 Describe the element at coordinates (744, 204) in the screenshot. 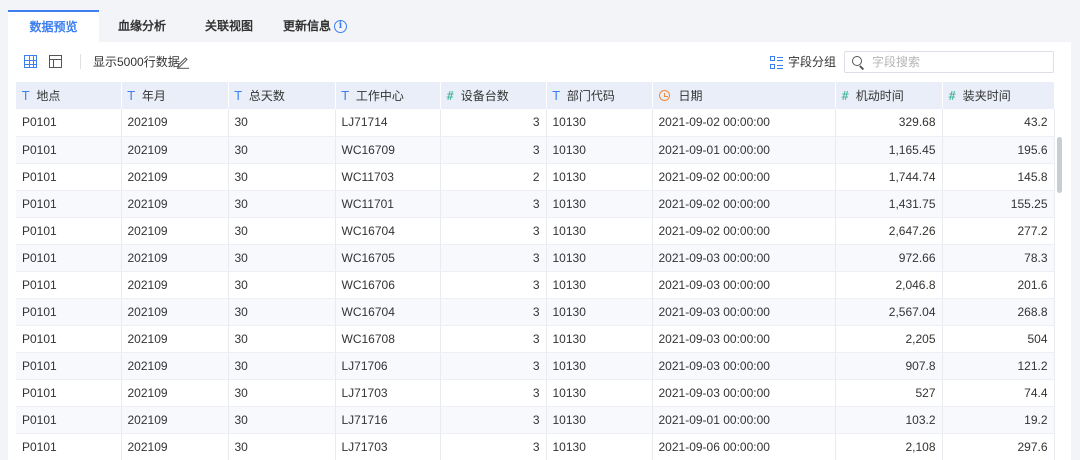

I see `table-cell: 2021-09-02 00:00:00` at that location.